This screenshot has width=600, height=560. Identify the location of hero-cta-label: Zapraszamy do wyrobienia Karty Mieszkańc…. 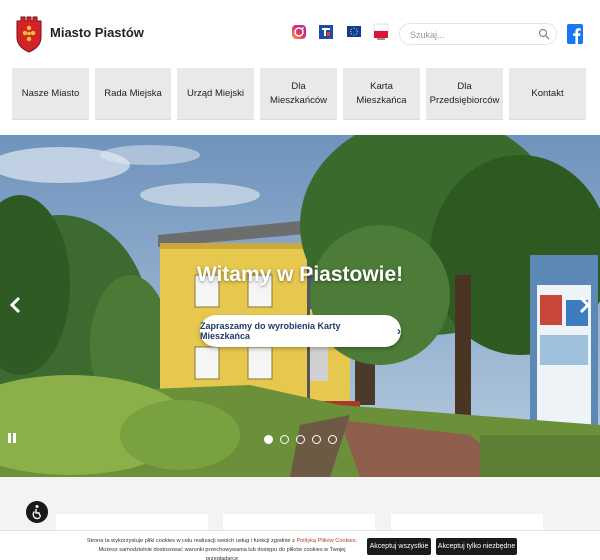
(270, 331).